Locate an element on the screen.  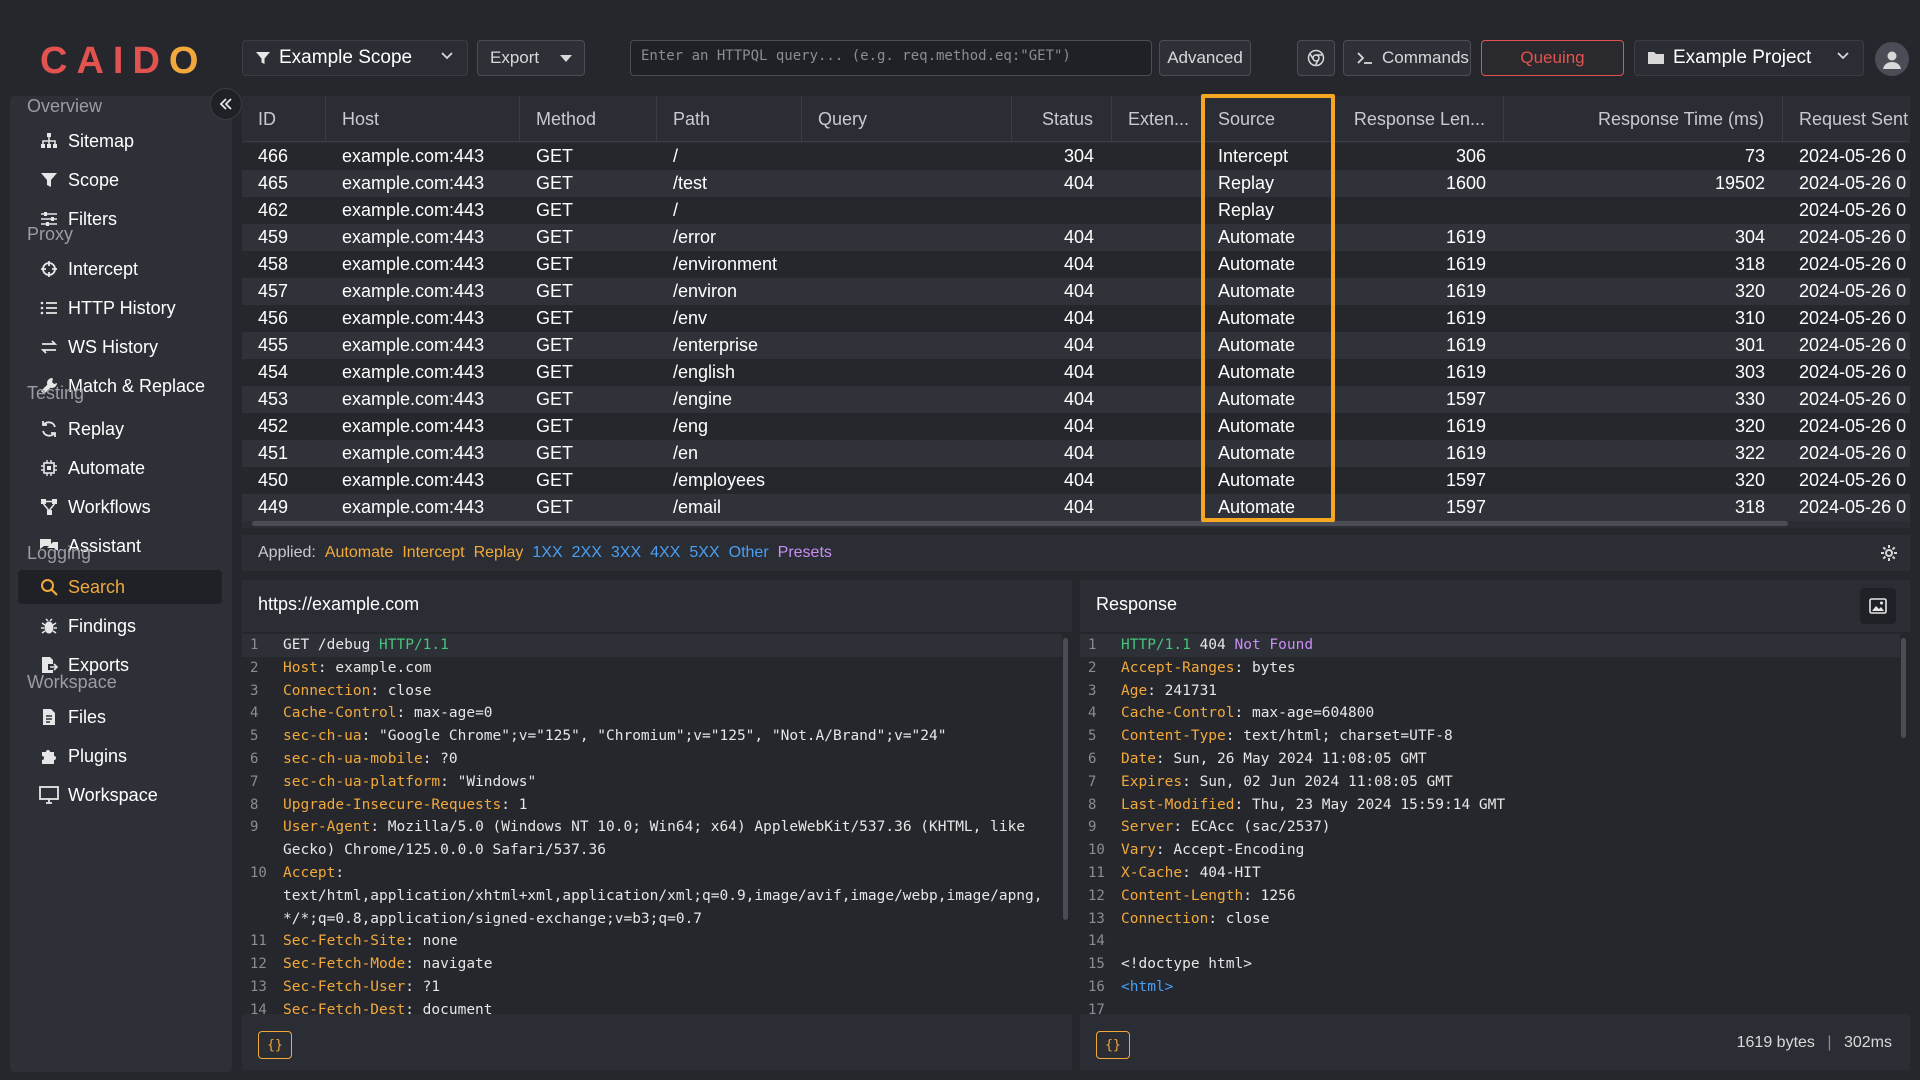
sidebar-item-findings: Findings is located at coordinates (120, 626).